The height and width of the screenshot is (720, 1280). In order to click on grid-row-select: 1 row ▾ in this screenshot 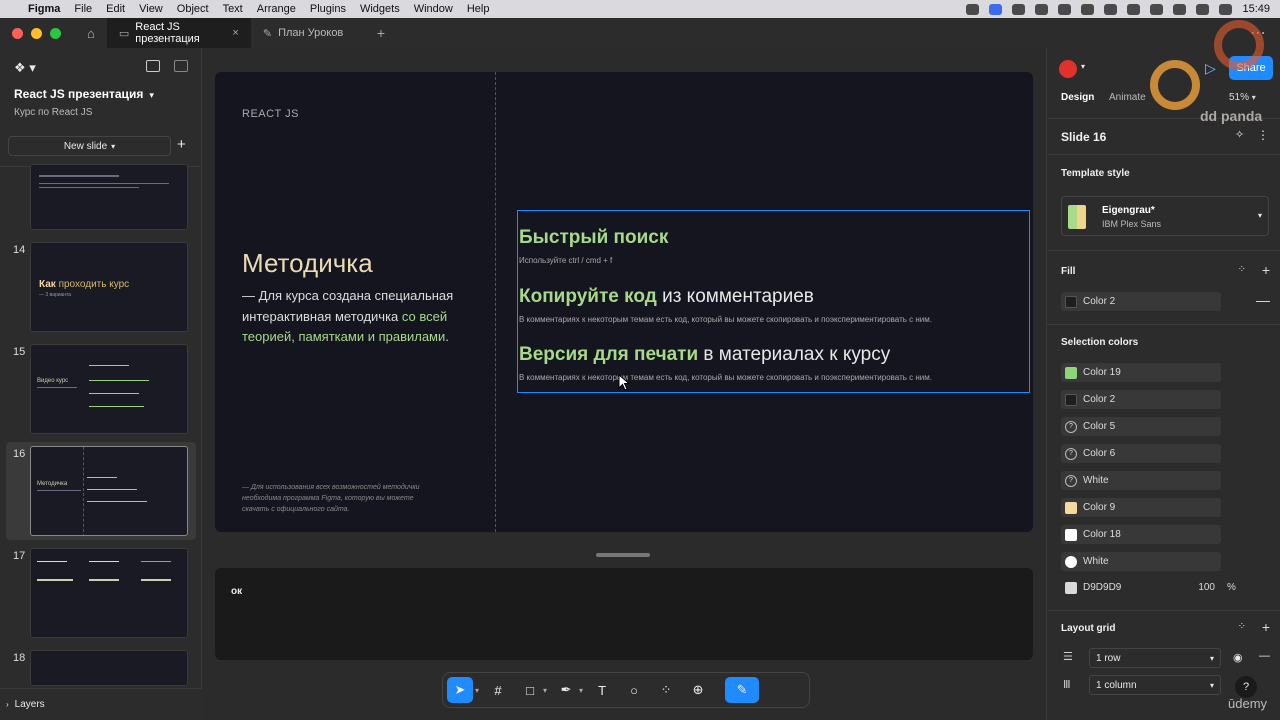, I will do `click(1155, 658)`.